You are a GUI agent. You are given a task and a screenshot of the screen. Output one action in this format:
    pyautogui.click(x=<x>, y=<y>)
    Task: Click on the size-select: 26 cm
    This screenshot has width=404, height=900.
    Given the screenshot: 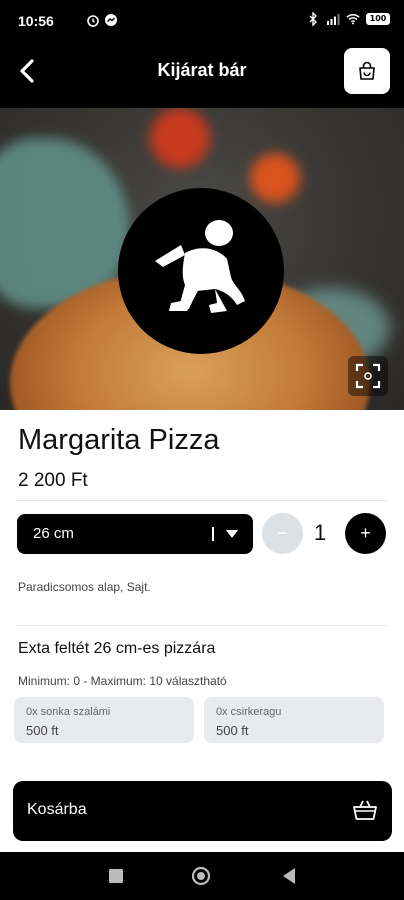 What is the action you would take?
    pyautogui.click(x=135, y=534)
    